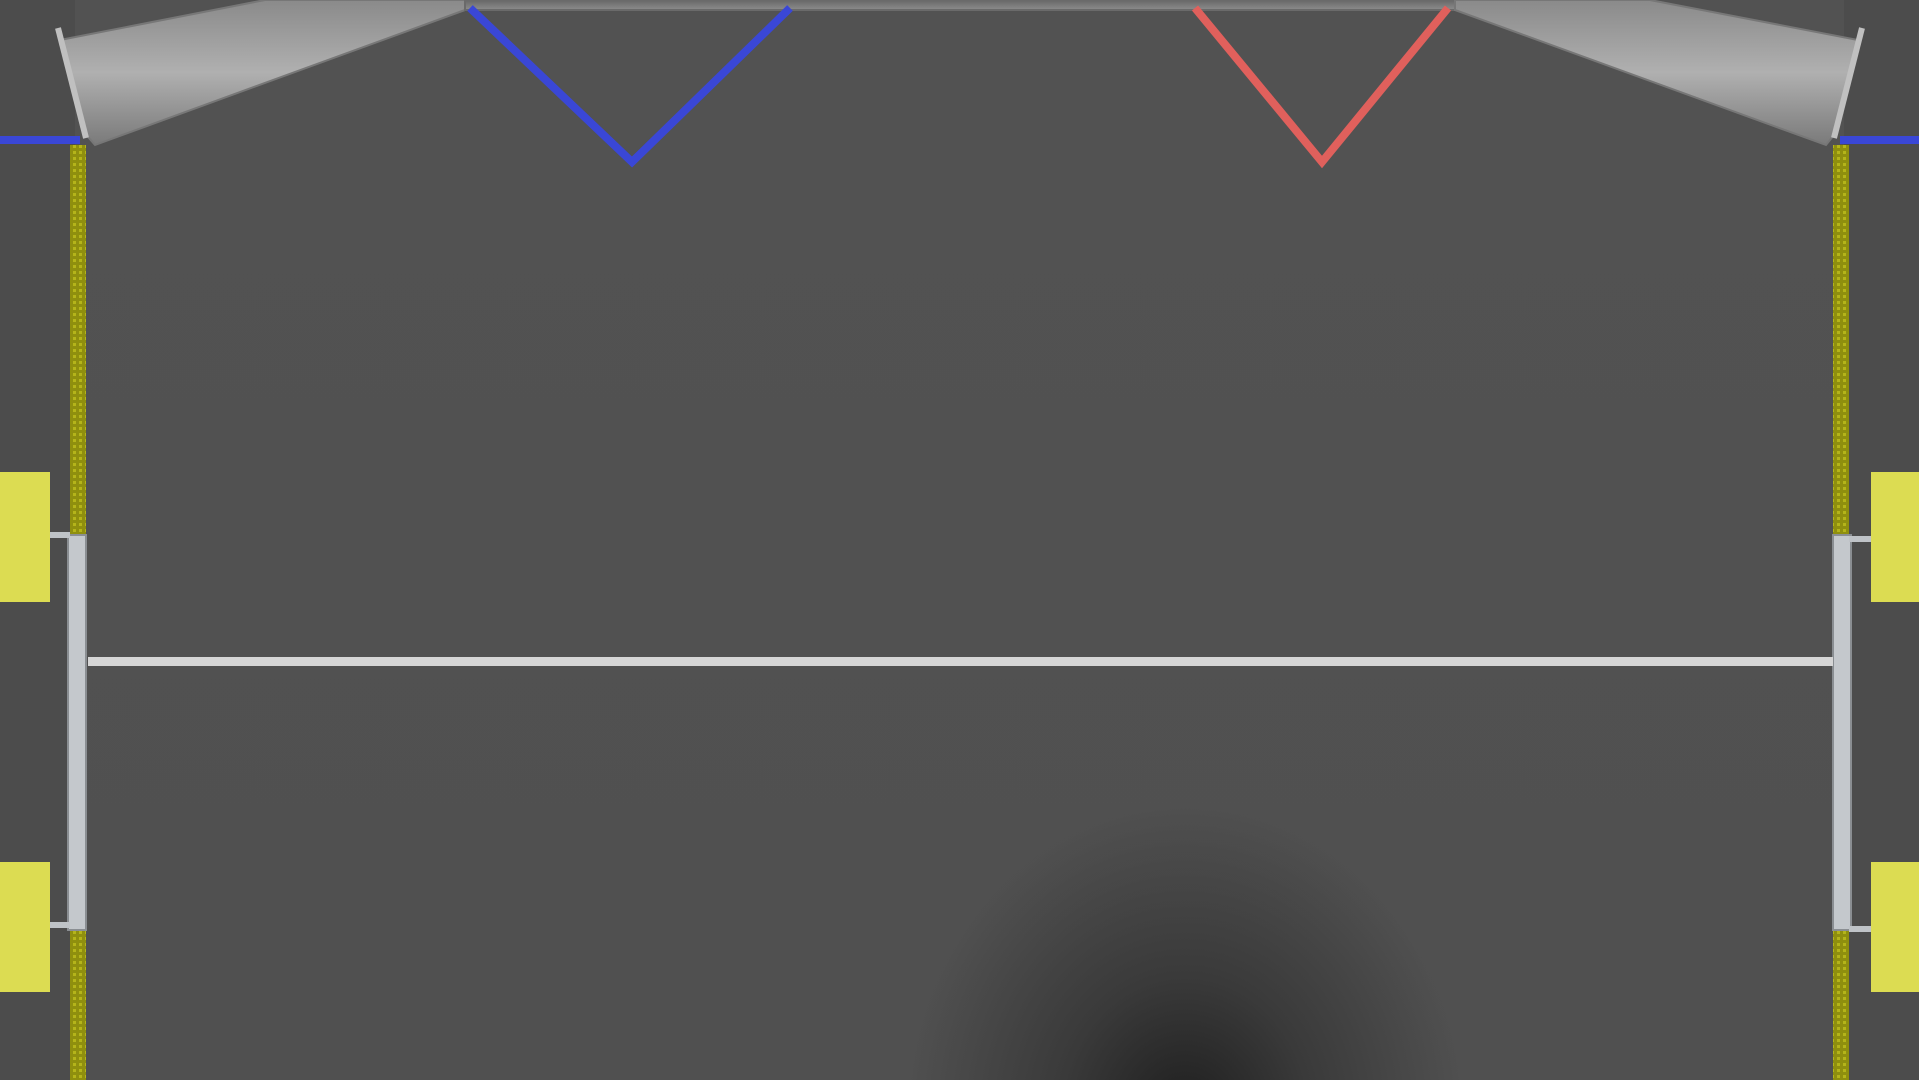 The width and height of the screenshot is (1919, 1080). I want to click on left-yellow-marker-lower, so click(25, 927).